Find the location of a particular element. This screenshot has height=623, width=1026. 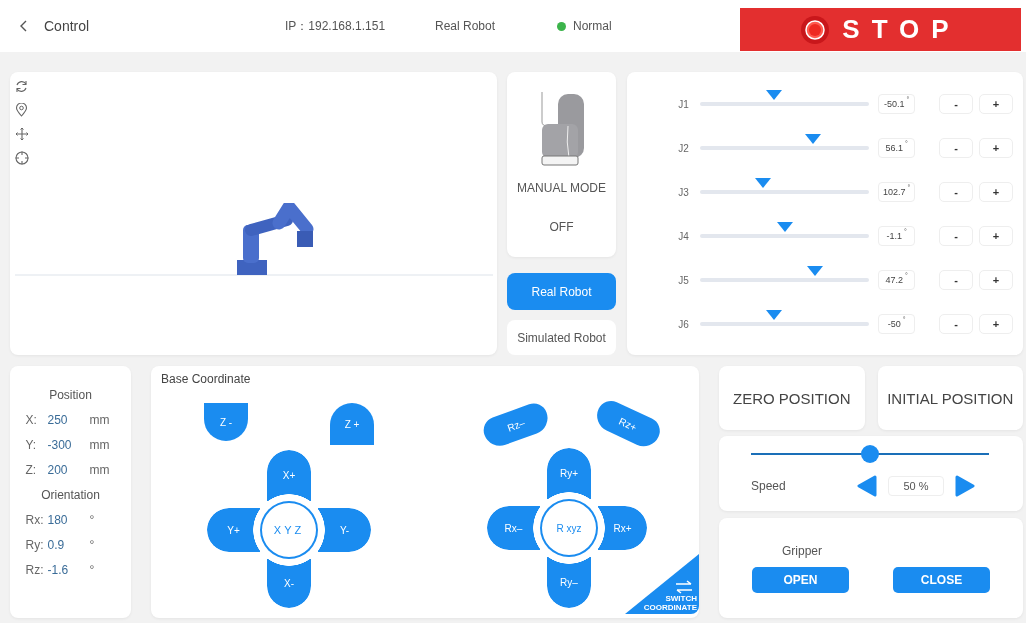

speed-label: Speed is located at coordinates (769, 486).